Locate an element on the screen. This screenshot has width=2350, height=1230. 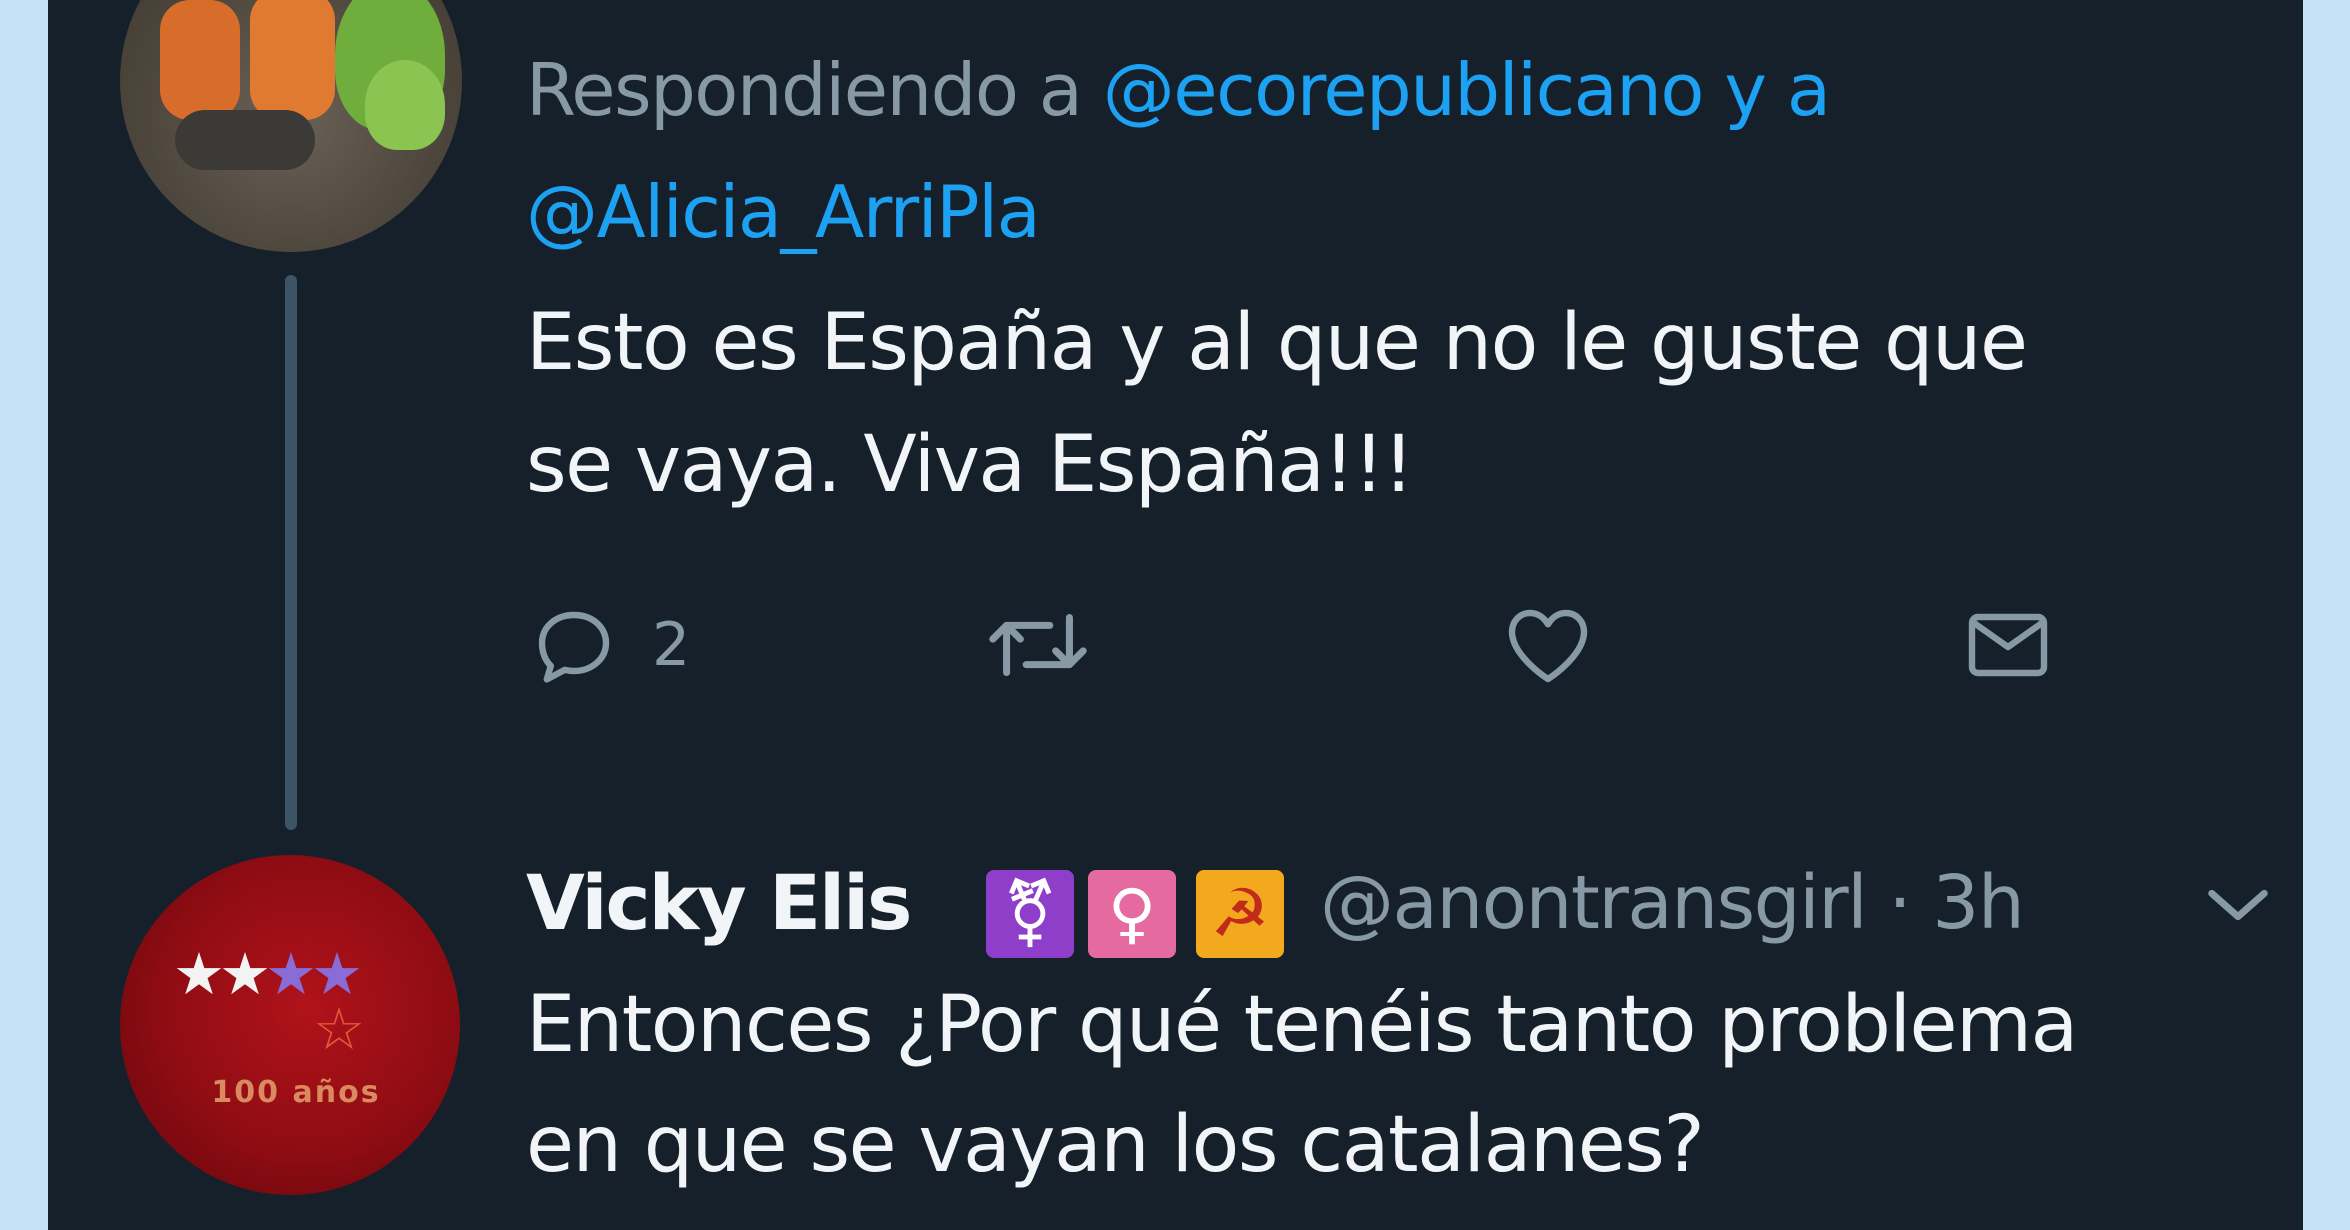
display-name: Vicky Elis is located at coordinates (719, 902).